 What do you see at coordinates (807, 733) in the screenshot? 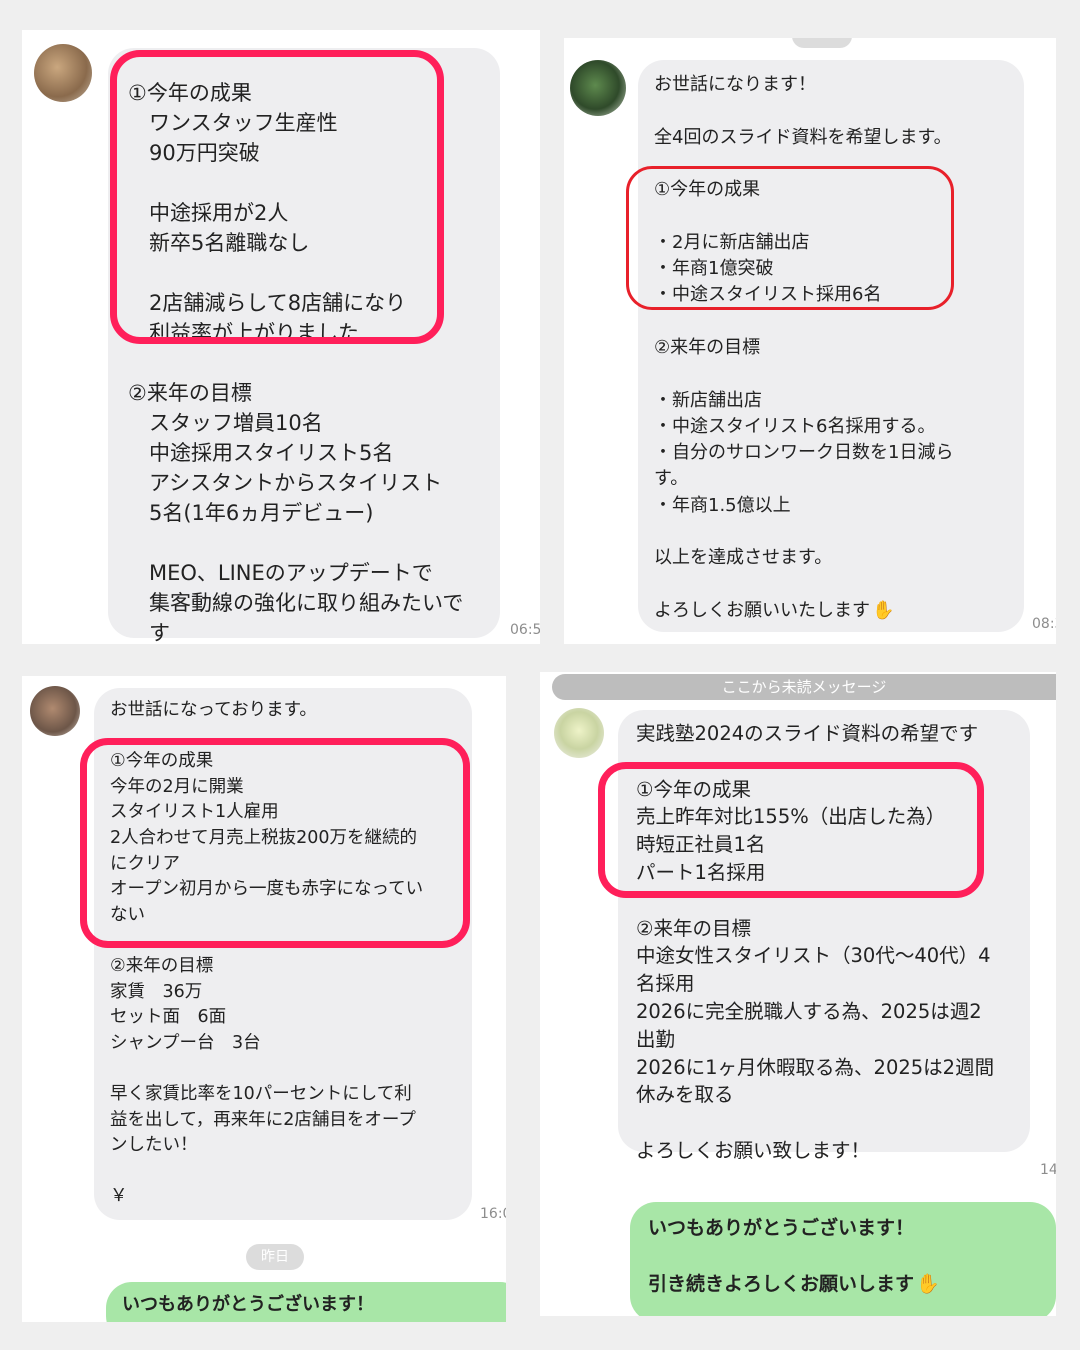
I see `message-line: 実践塾2024のスライド資料の希望です` at bounding box center [807, 733].